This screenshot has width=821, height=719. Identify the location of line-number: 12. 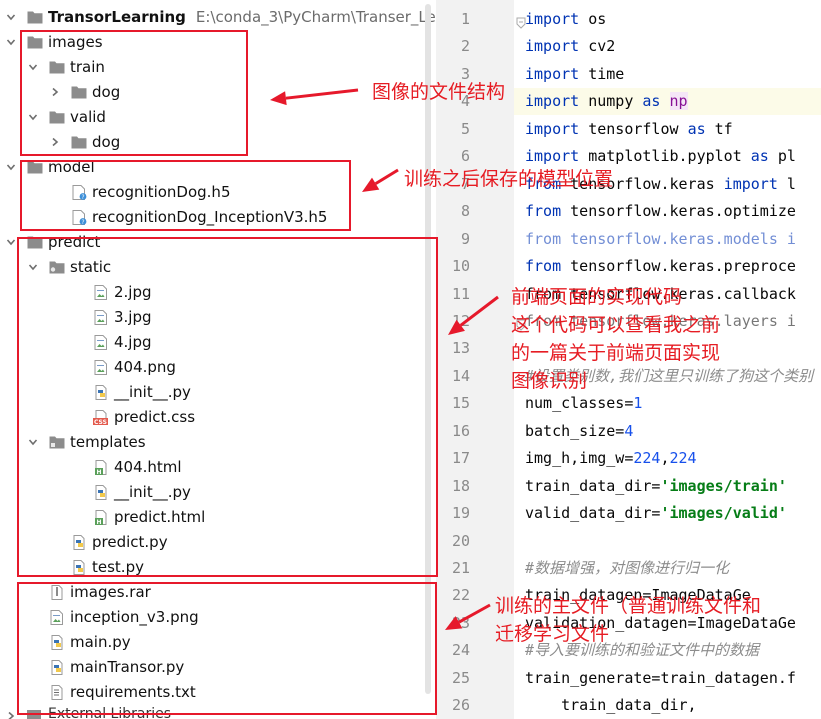
(460, 320).